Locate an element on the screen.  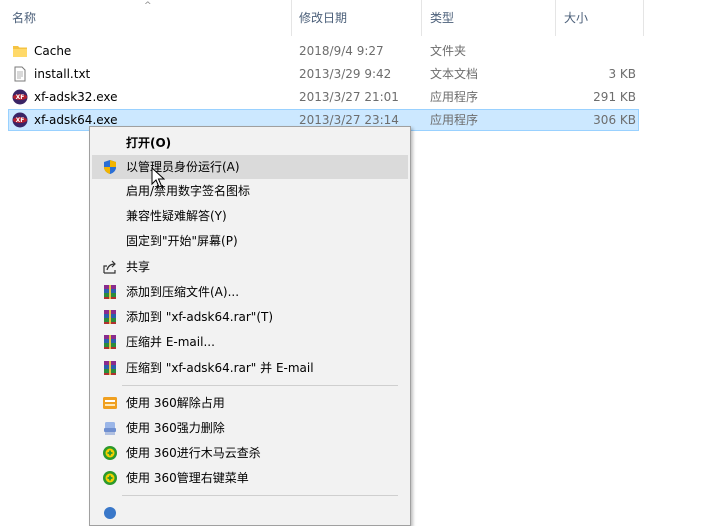
column-header-type: 类型 is located at coordinates (442, 18).